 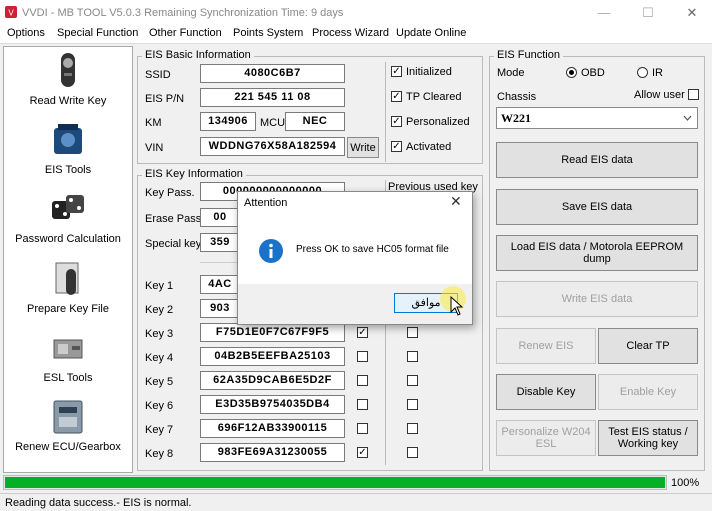 I want to click on obd-radio, so click(x=571, y=72).